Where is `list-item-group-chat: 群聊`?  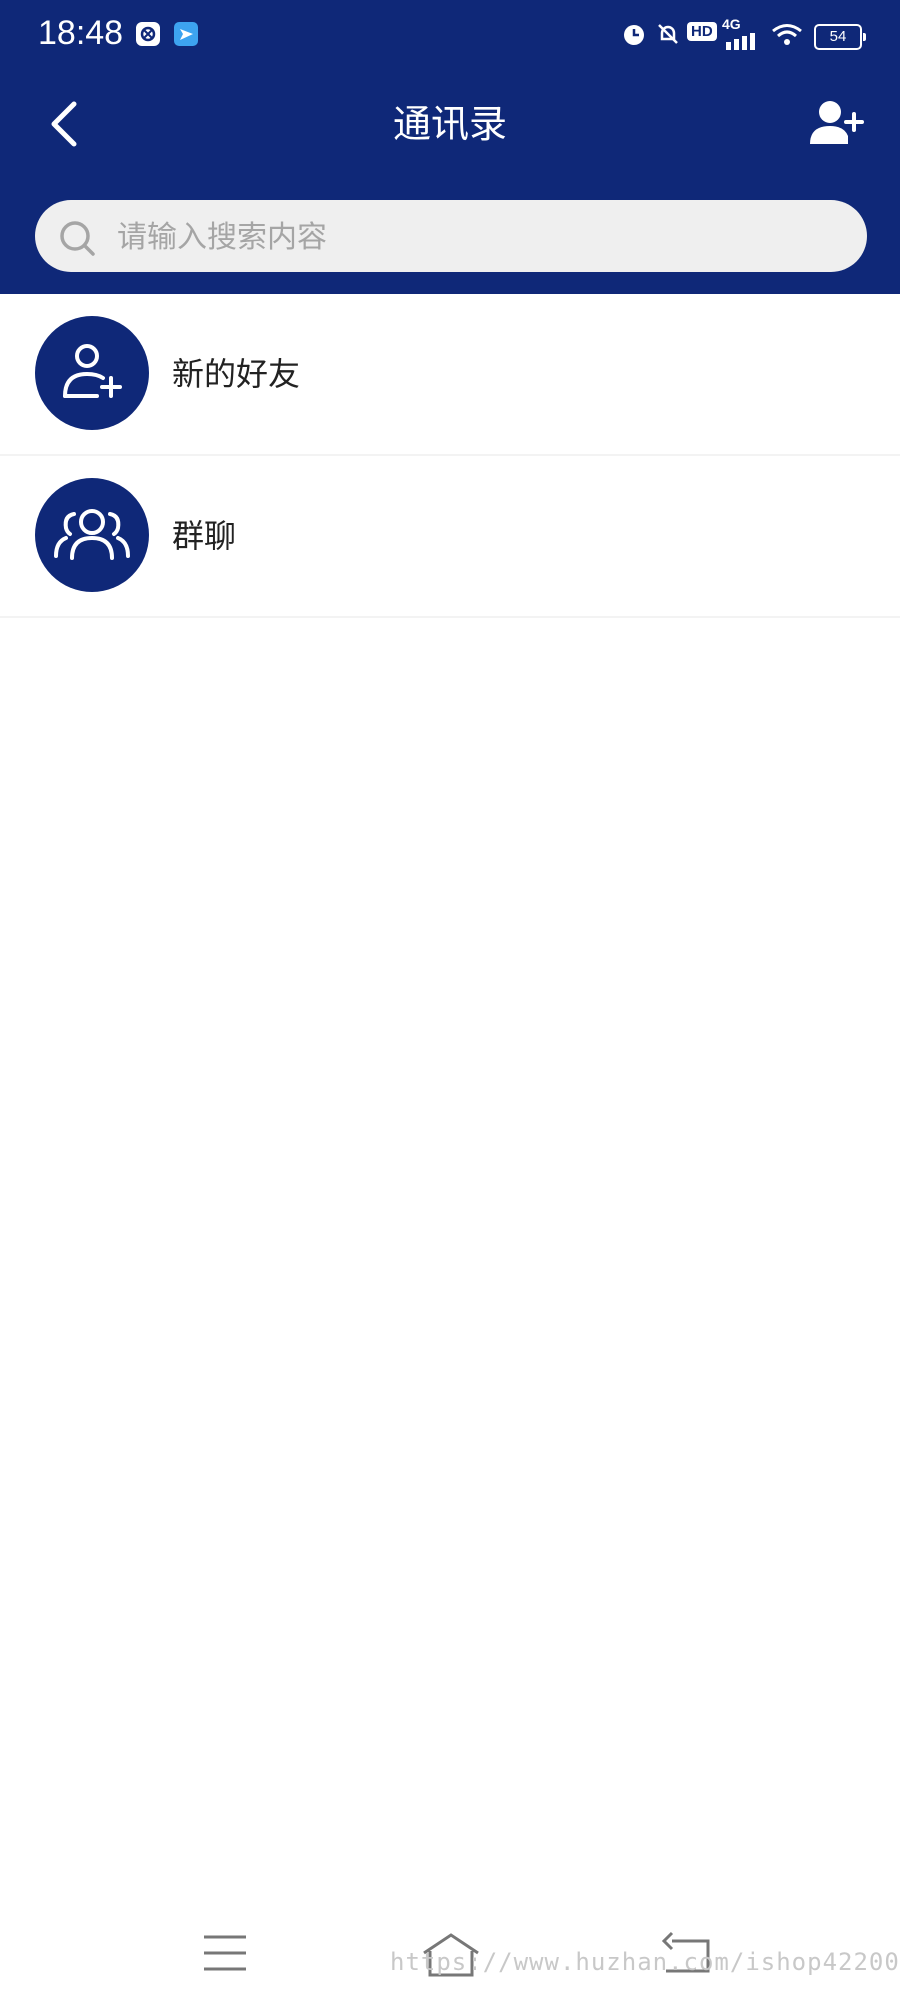 list-item-group-chat: 群聊 is located at coordinates (450, 537).